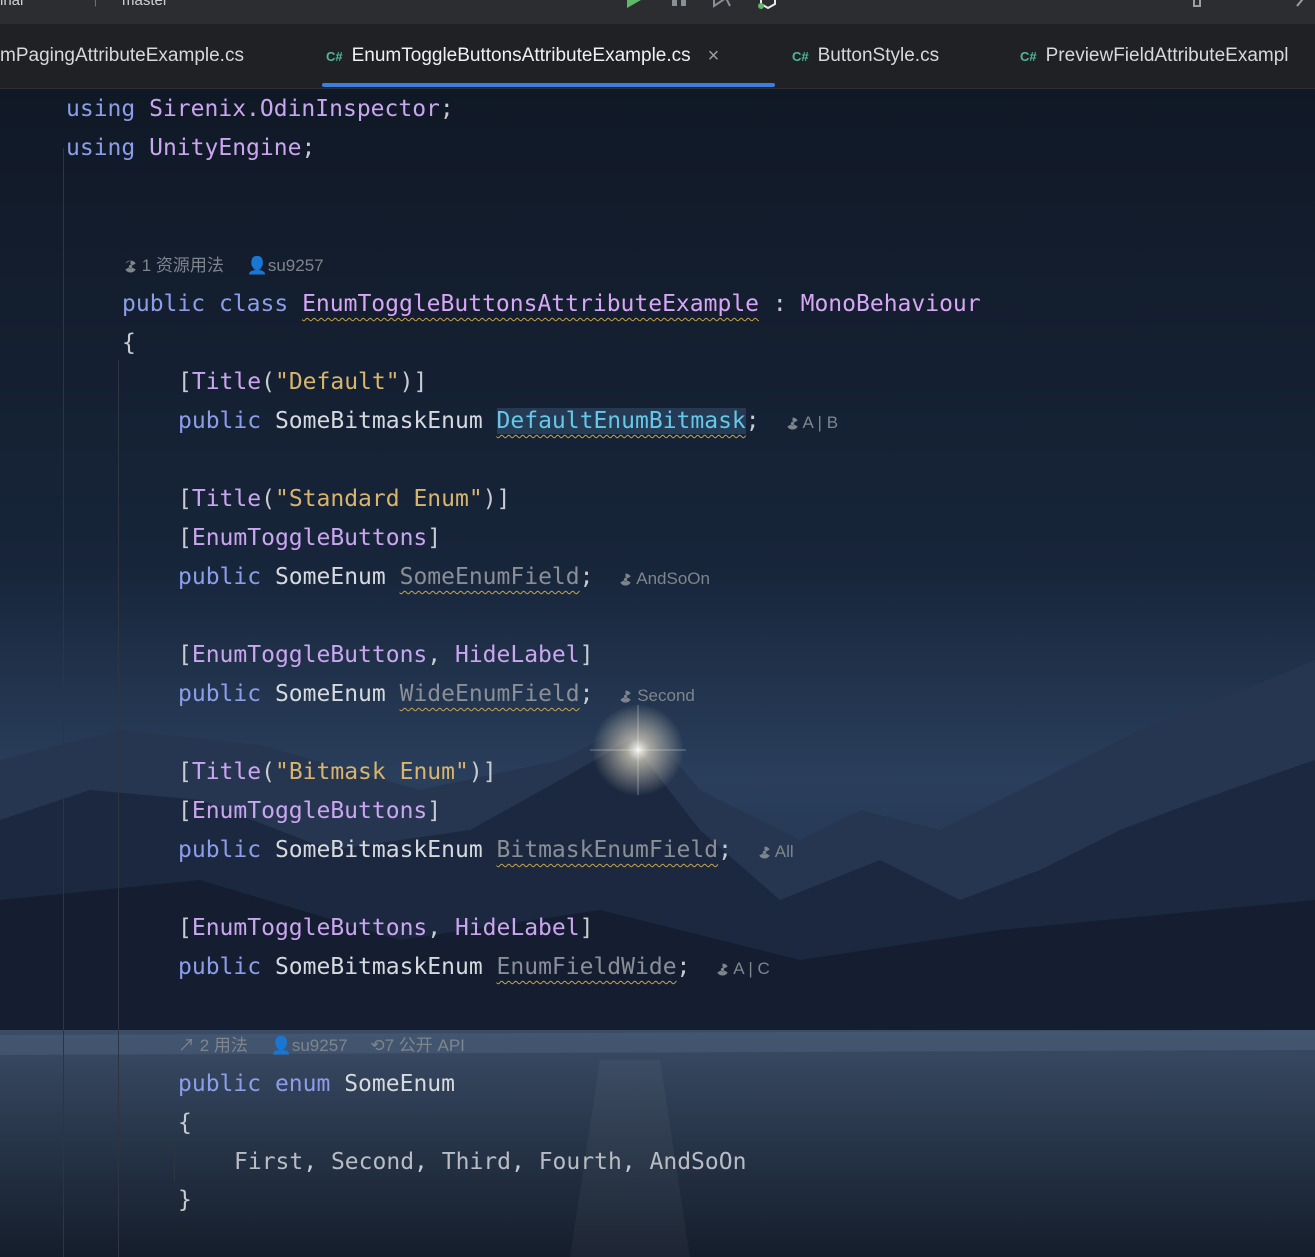  I want to click on code-line-using-unity: using UnityEngine;, so click(190, 148).